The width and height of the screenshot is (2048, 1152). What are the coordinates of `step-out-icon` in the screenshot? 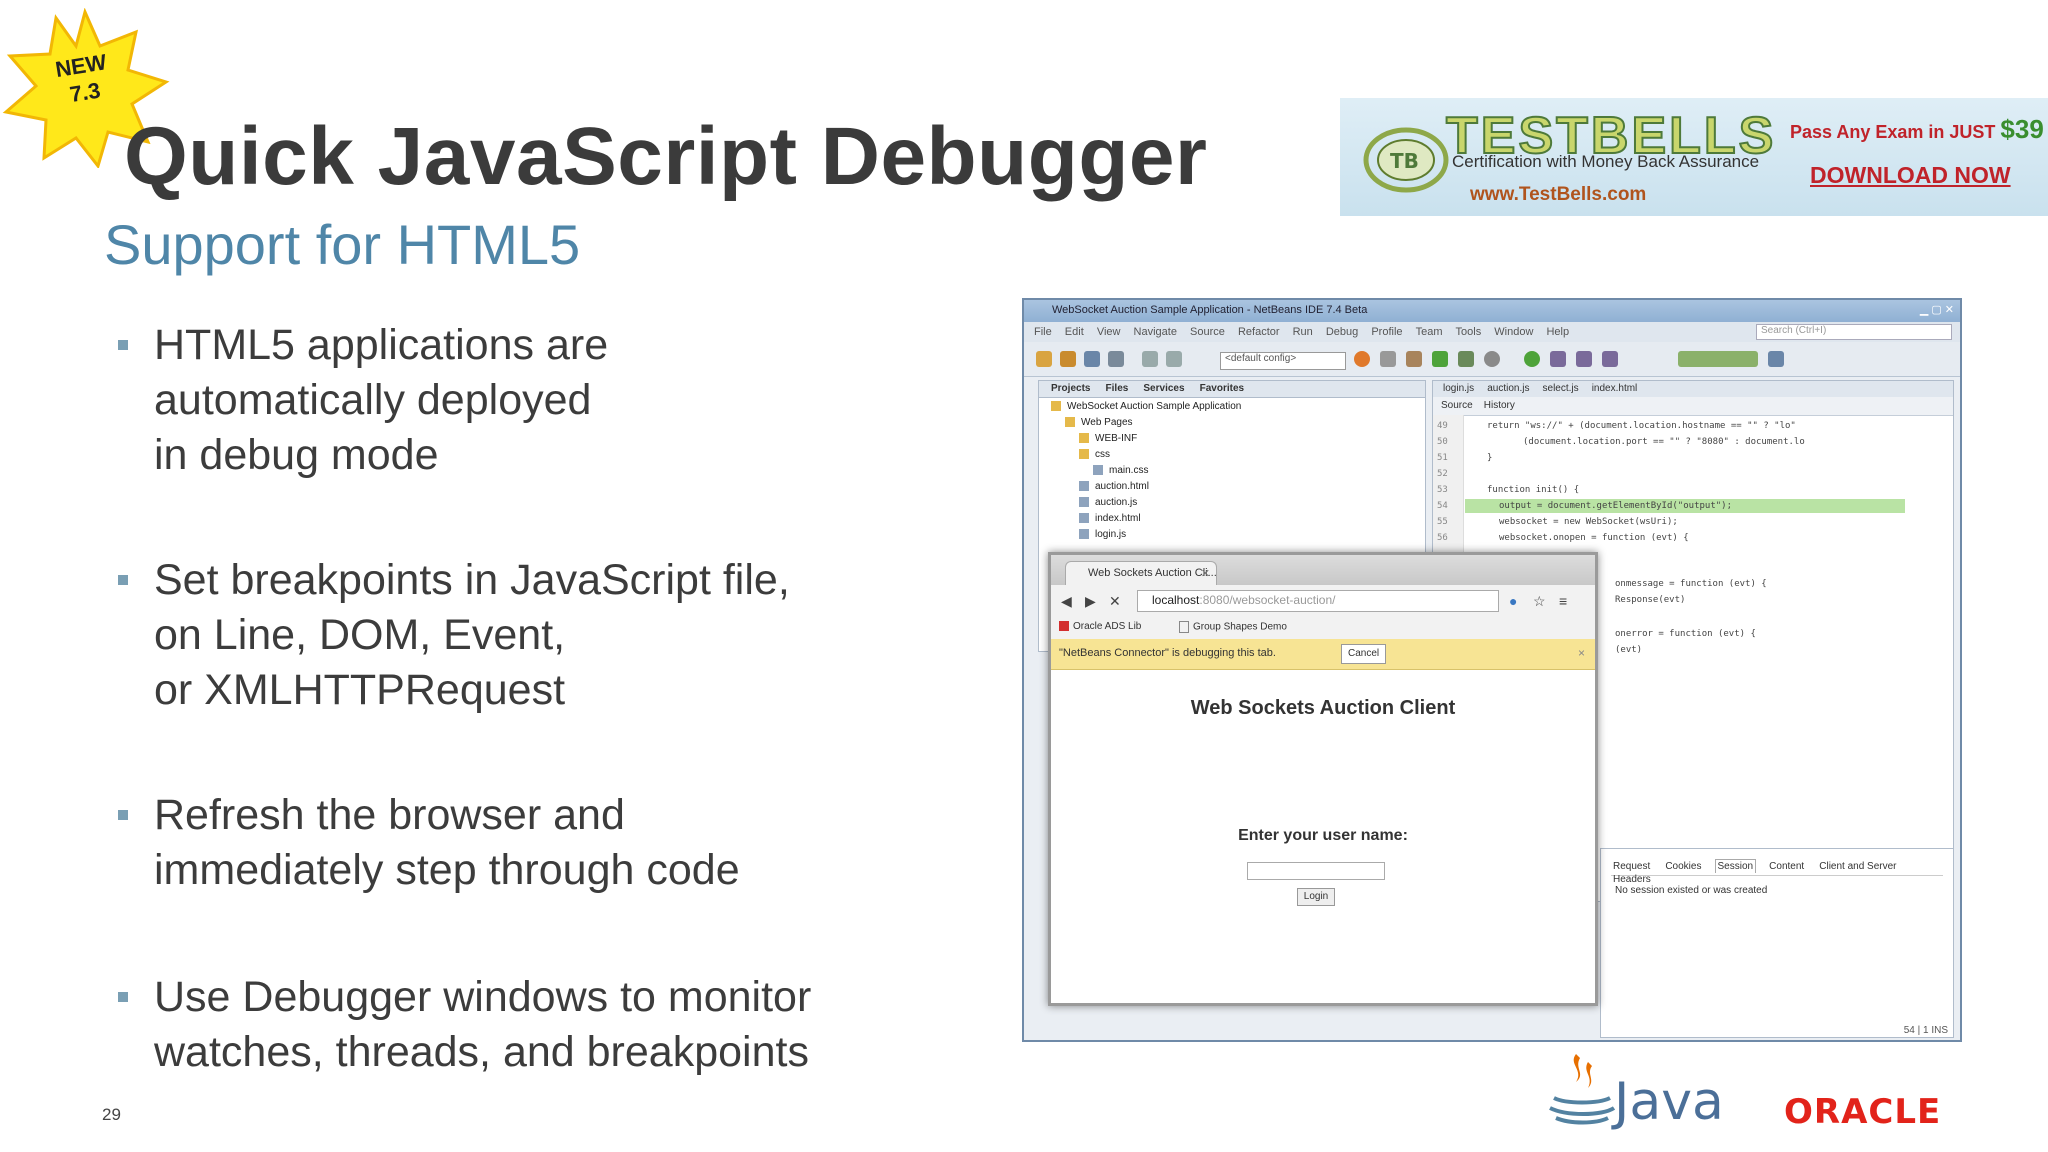 It's located at (1610, 359).